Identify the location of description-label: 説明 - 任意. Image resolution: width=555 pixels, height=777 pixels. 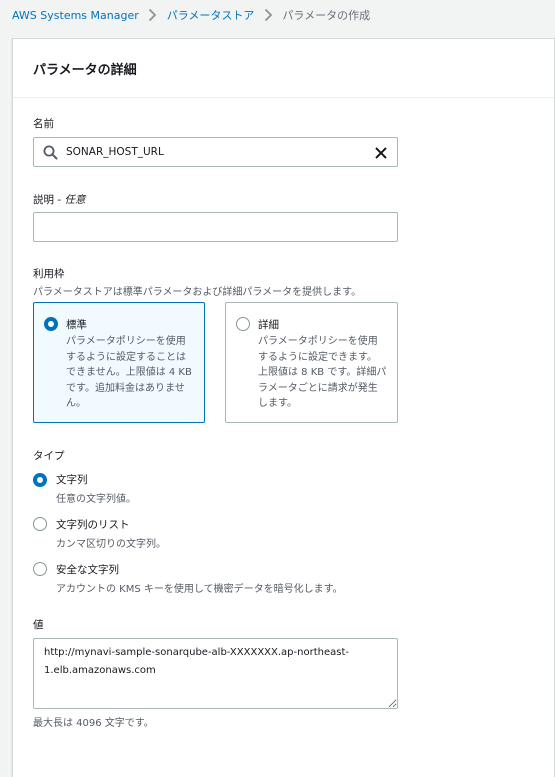
(59, 199).